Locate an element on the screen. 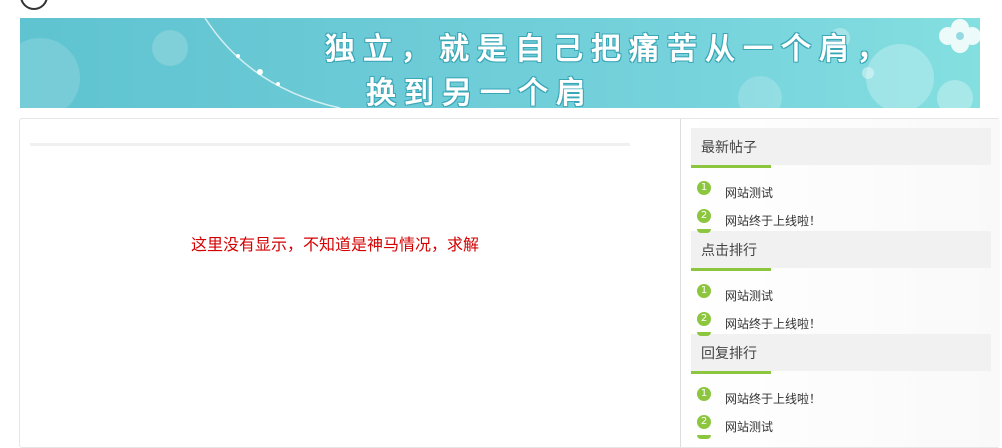 This screenshot has width=1002, height=448. widget-title: 回复排行 is located at coordinates (729, 354).